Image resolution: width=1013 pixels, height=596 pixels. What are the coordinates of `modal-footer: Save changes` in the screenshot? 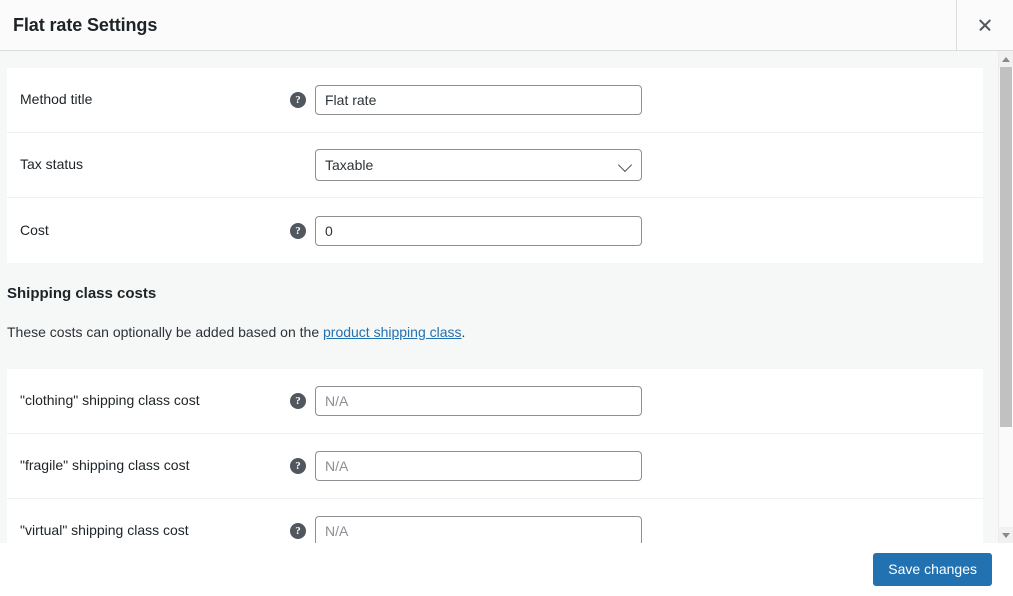 It's located at (506, 569).